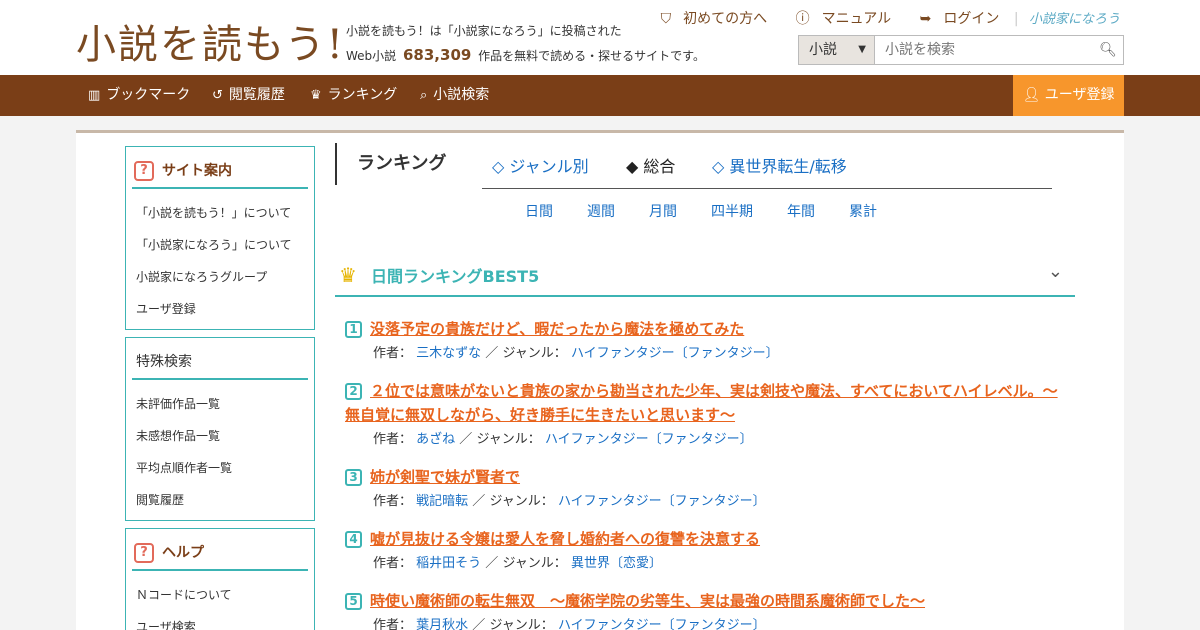  What do you see at coordinates (666, 19) in the screenshot?
I see `shield-icon: ⛉` at bounding box center [666, 19].